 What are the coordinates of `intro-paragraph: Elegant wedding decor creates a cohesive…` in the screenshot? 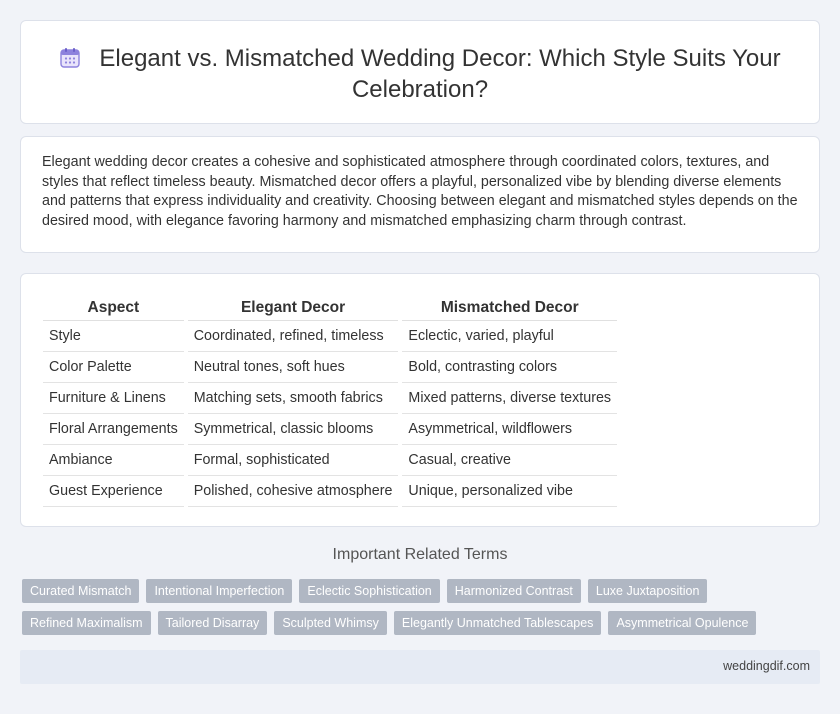 It's located at (420, 191).